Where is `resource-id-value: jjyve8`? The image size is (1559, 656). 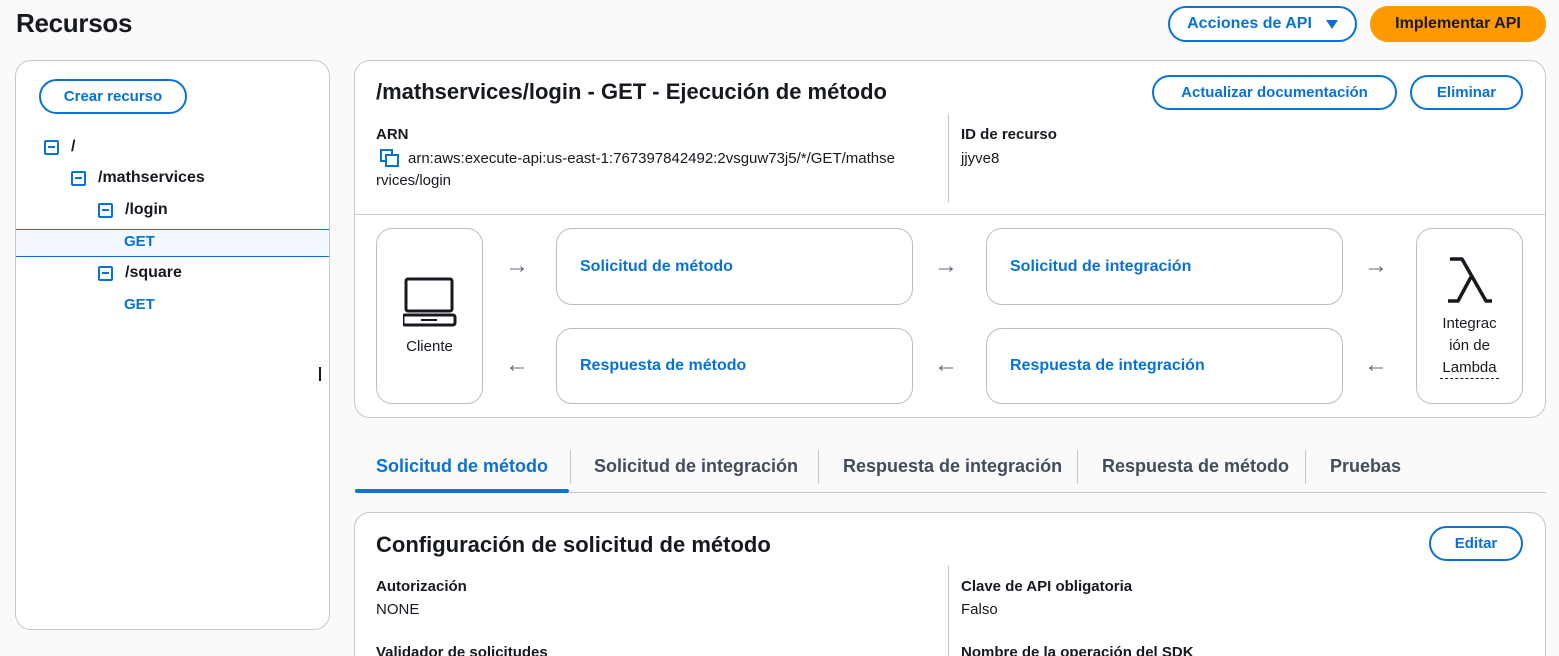 resource-id-value: jjyve8 is located at coordinates (980, 158).